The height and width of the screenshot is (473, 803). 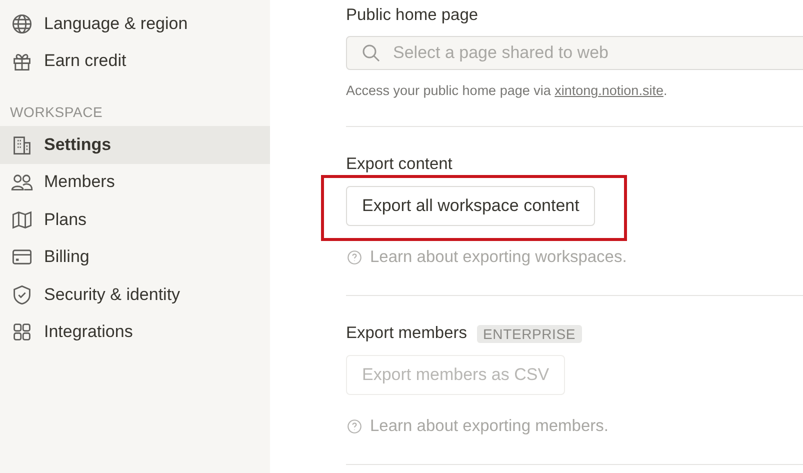 What do you see at coordinates (22, 23) in the screenshot?
I see `globe-icon` at bounding box center [22, 23].